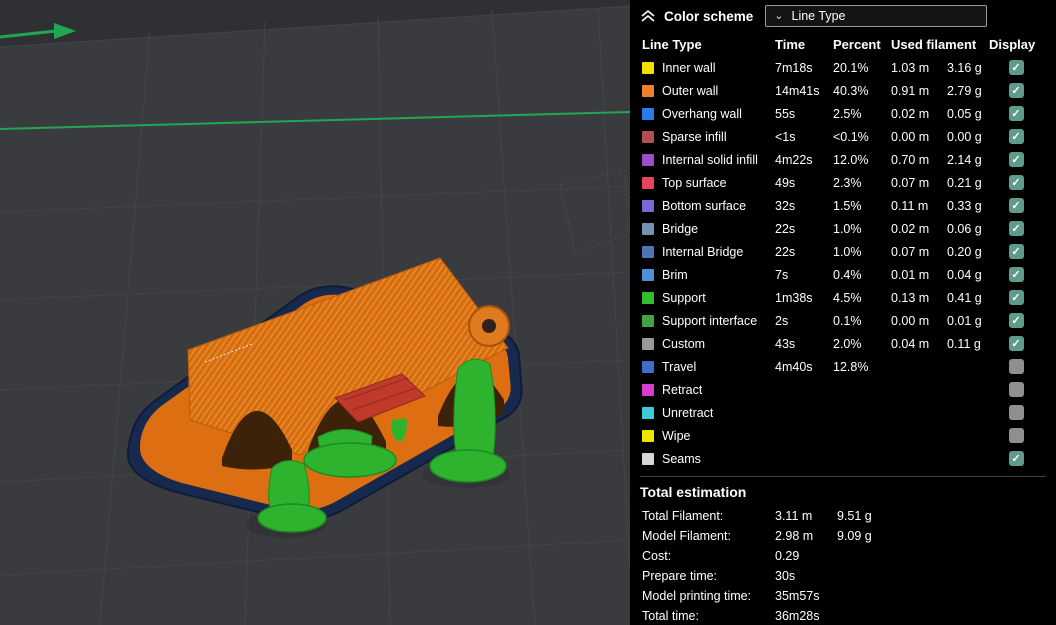 Image resolution: width=1056 pixels, height=625 pixels. What do you see at coordinates (910, 343) in the screenshot?
I see `used-filament-meters: 0.04 m` at bounding box center [910, 343].